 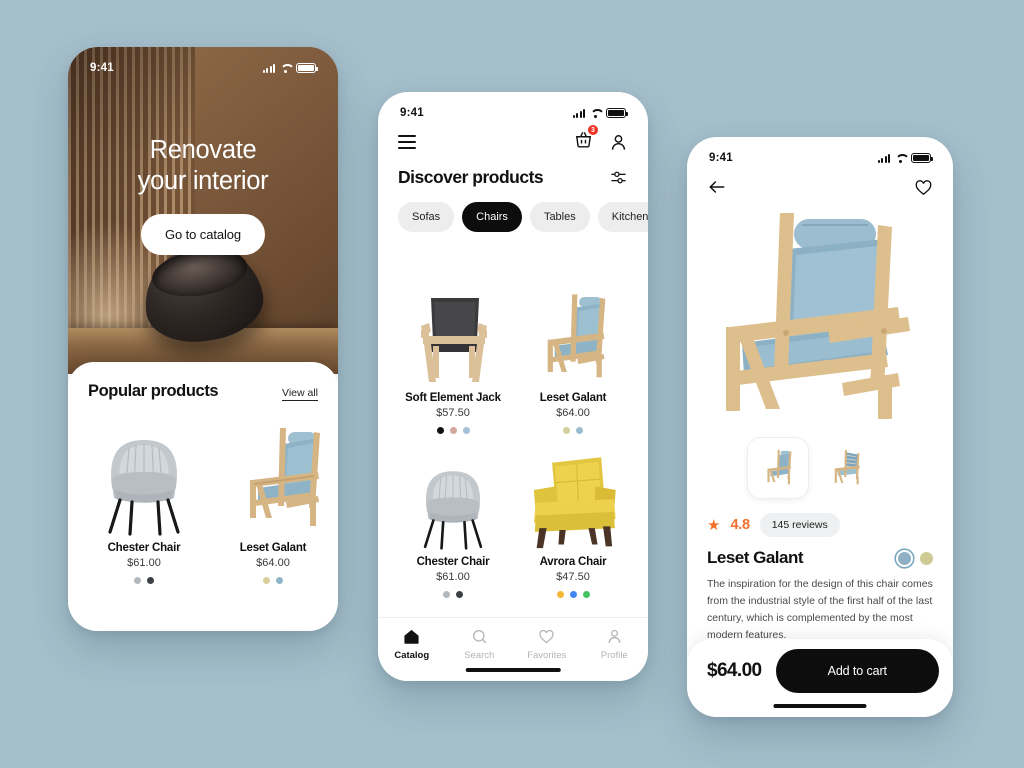 What do you see at coordinates (573, 337) in the screenshot?
I see `product-image-leset-galant` at bounding box center [573, 337].